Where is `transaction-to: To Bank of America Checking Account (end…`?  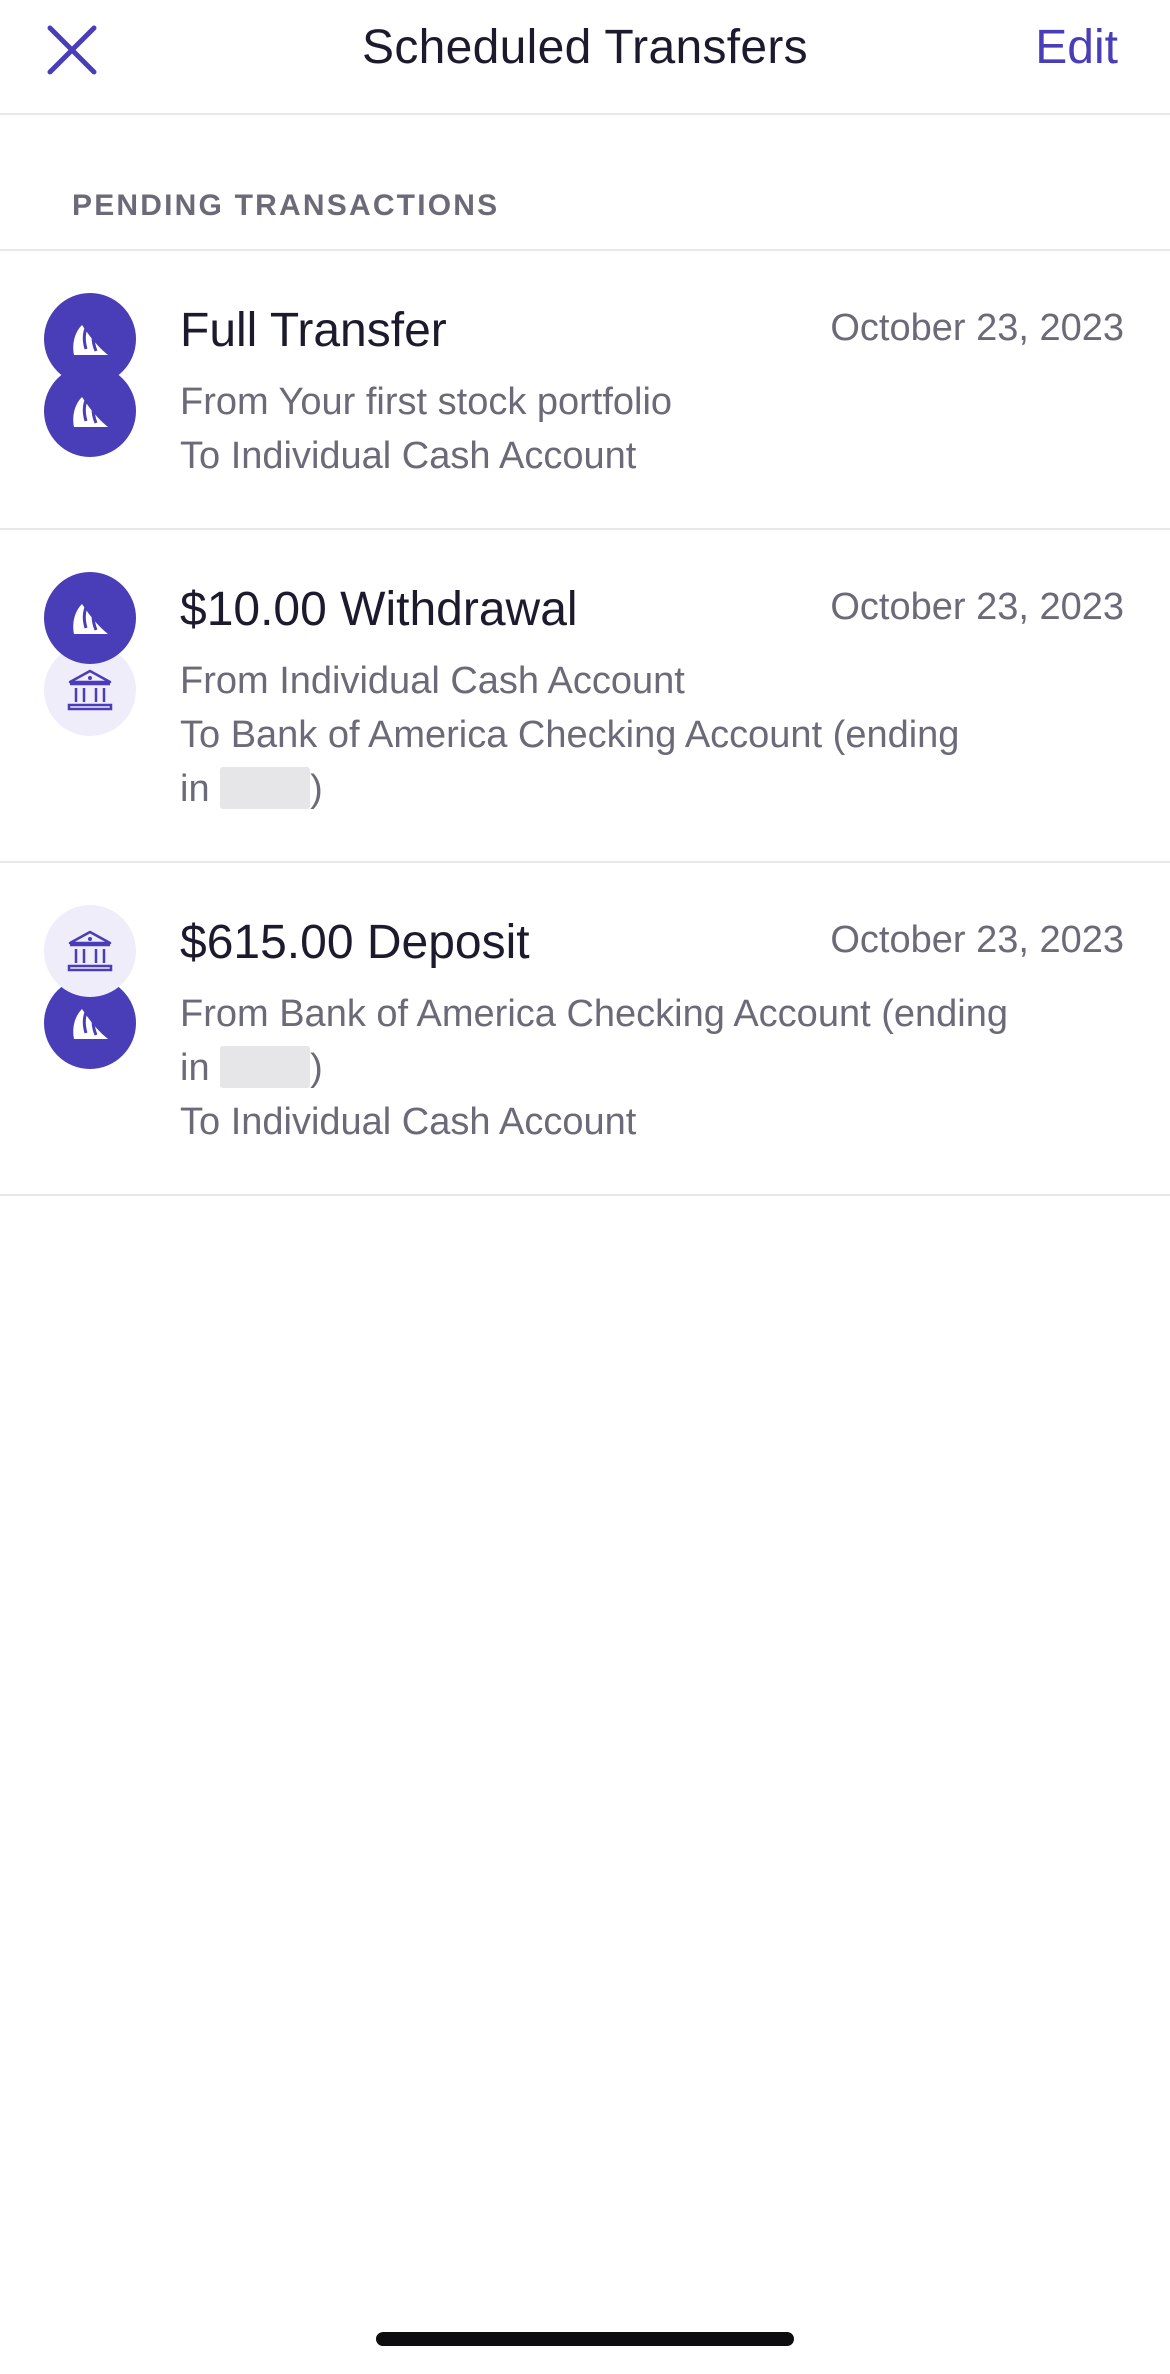 transaction-to: To Bank of America Checking Account (end… is located at coordinates (620, 762).